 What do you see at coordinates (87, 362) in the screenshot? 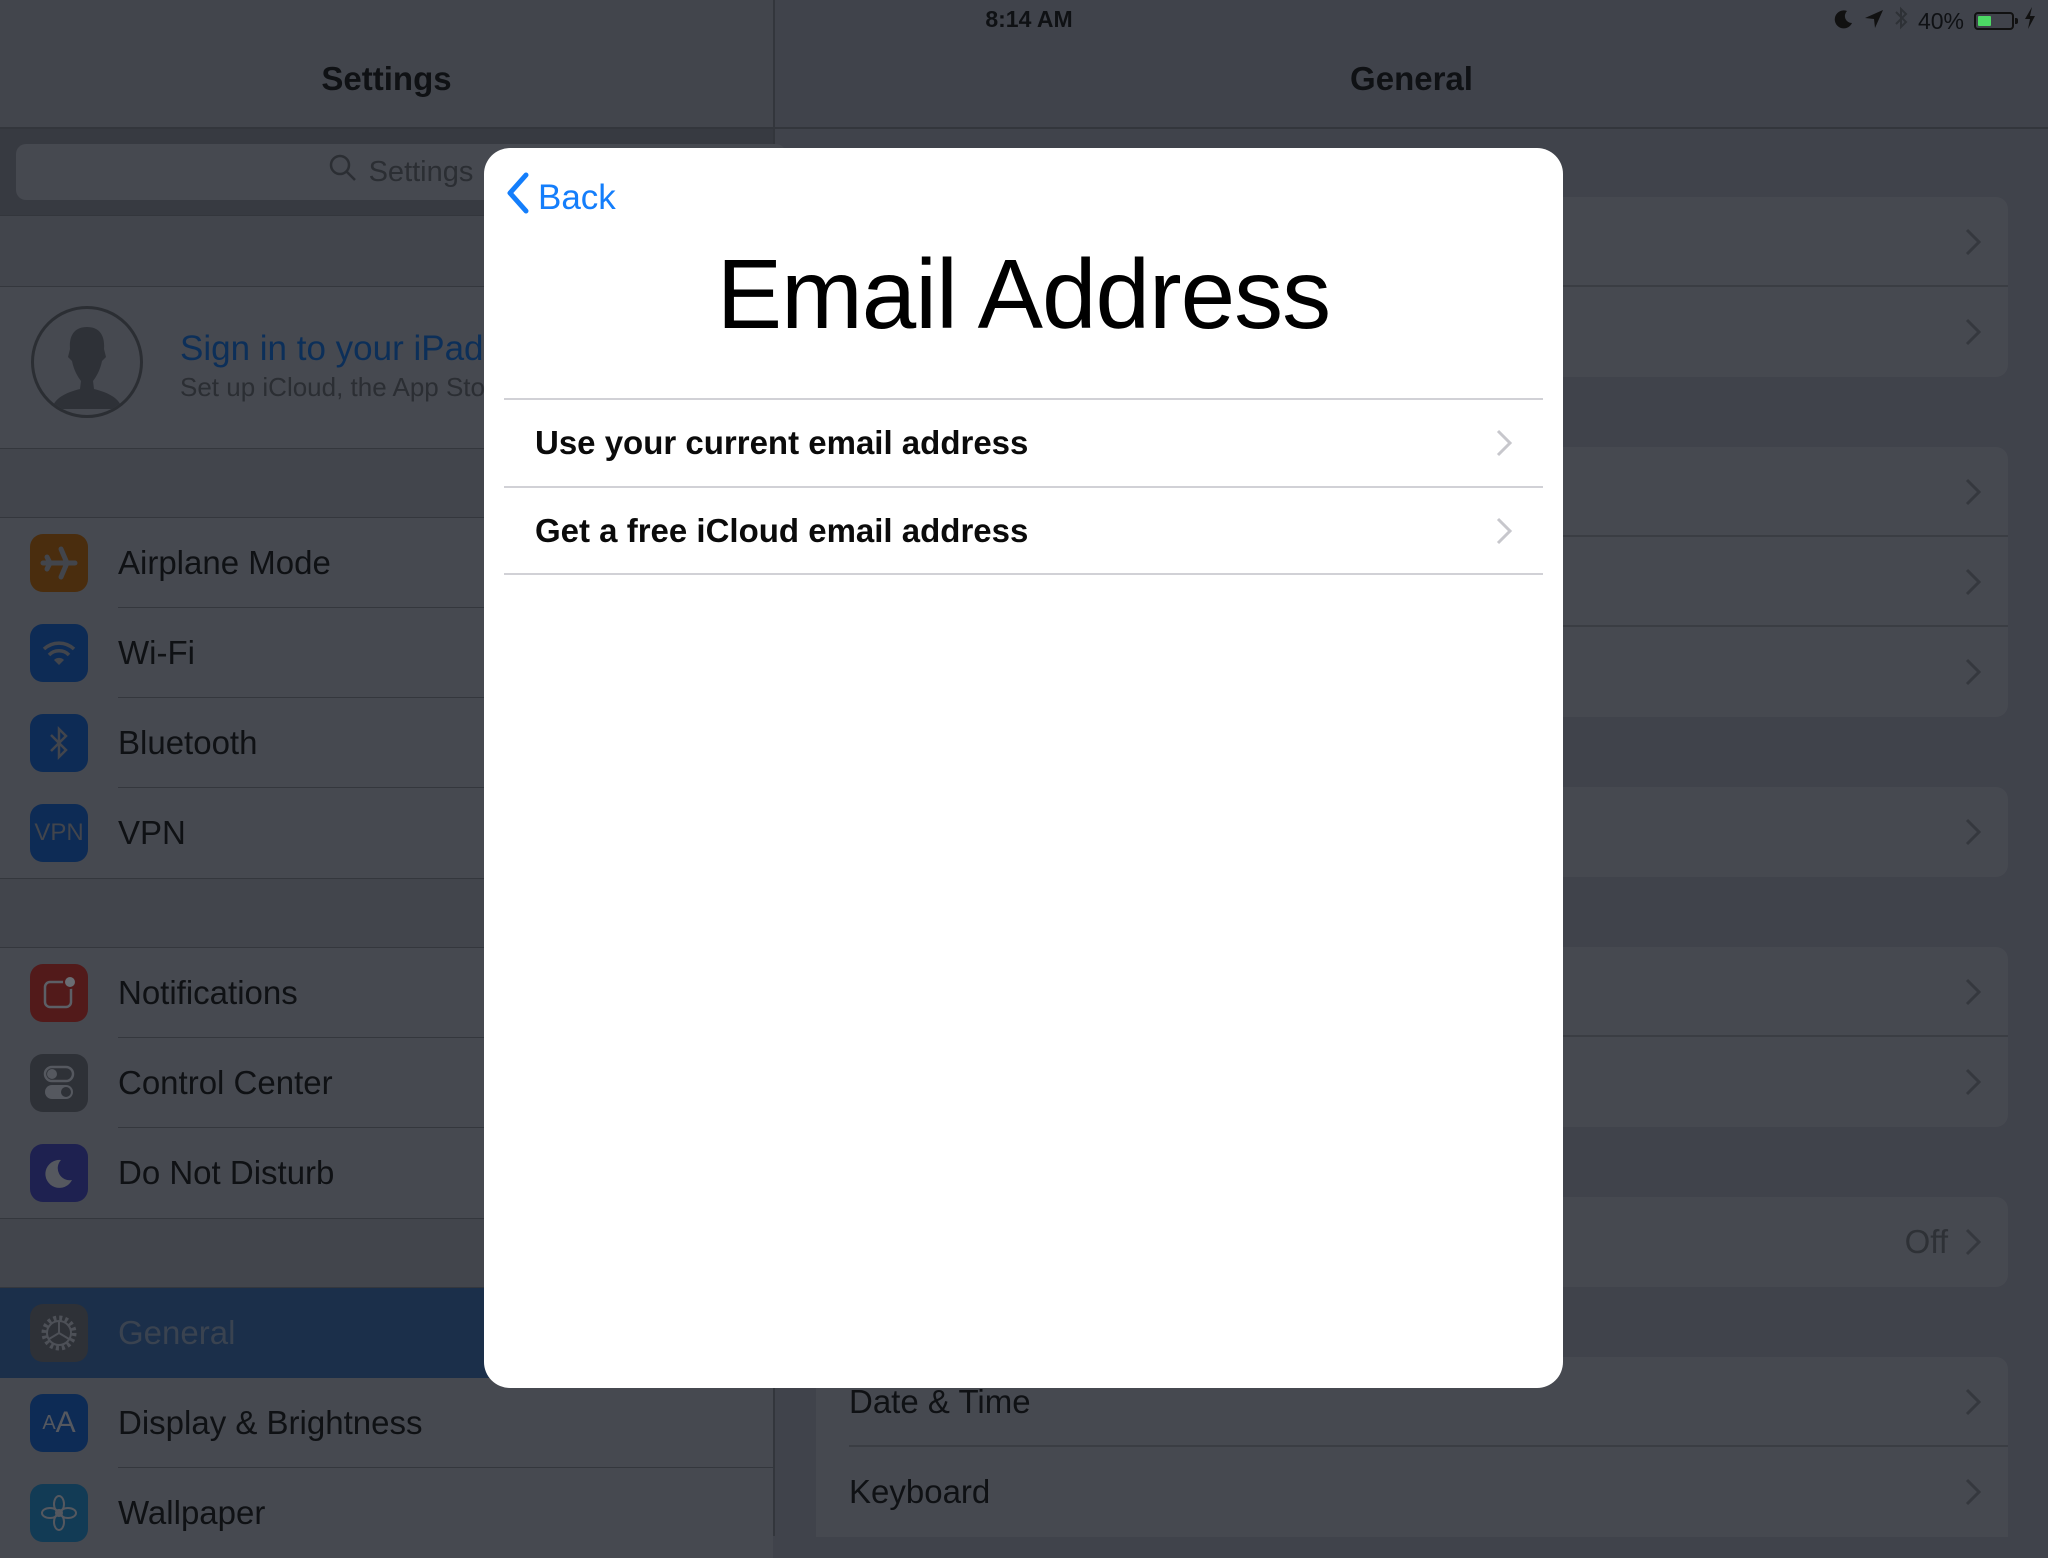
I see `avatar` at bounding box center [87, 362].